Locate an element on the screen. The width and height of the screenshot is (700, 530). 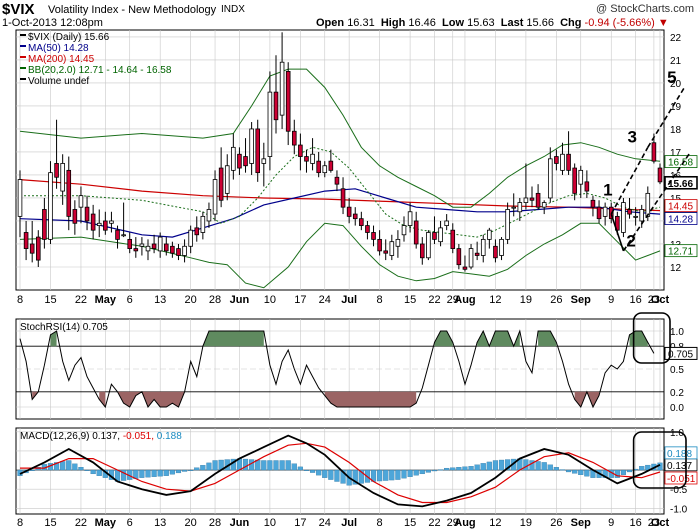
x-axis-label: 24 is located at coordinates (325, 300).